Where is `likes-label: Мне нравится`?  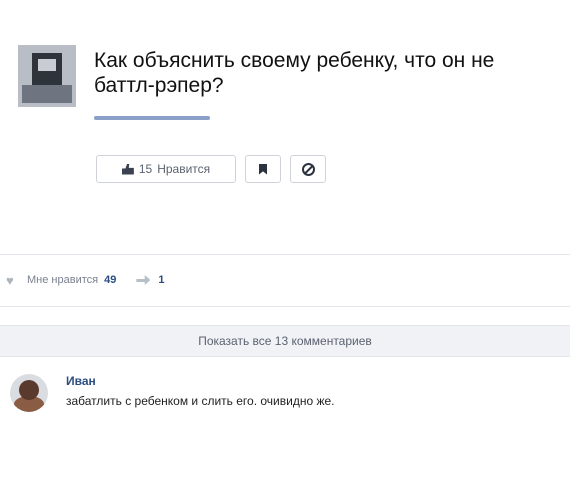
likes-label: Мне нравится is located at coordinates (62, 280).